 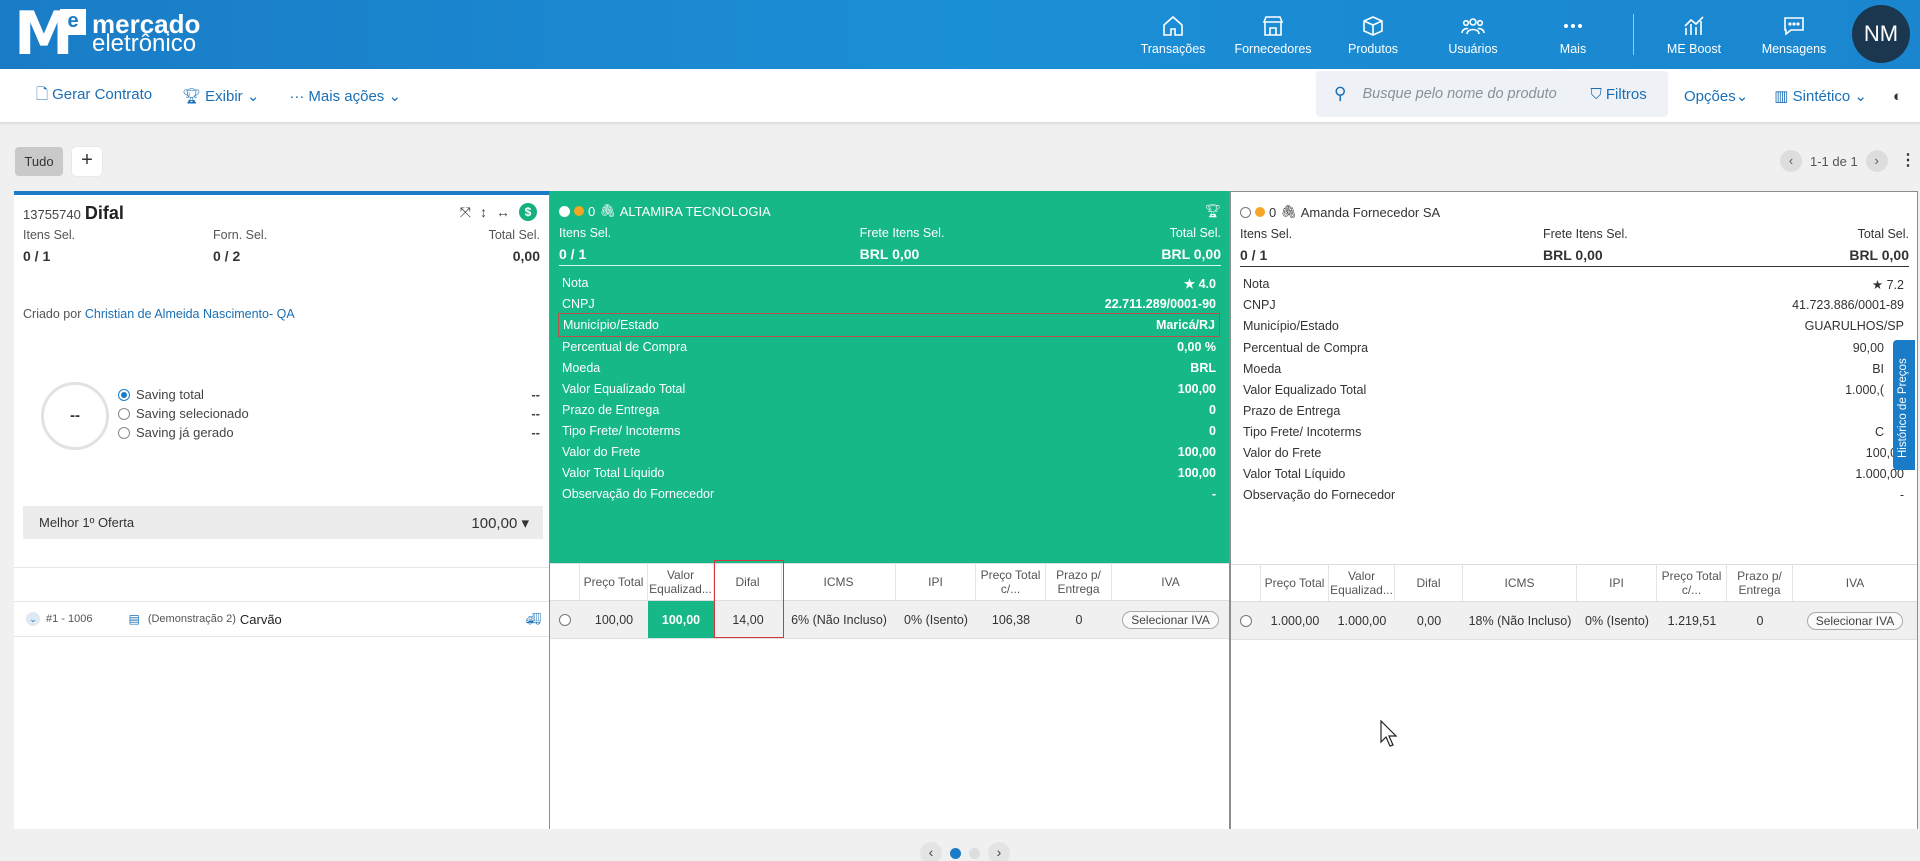 I want to click on filter-icon: ⛉, so click(x=1596, y=94).